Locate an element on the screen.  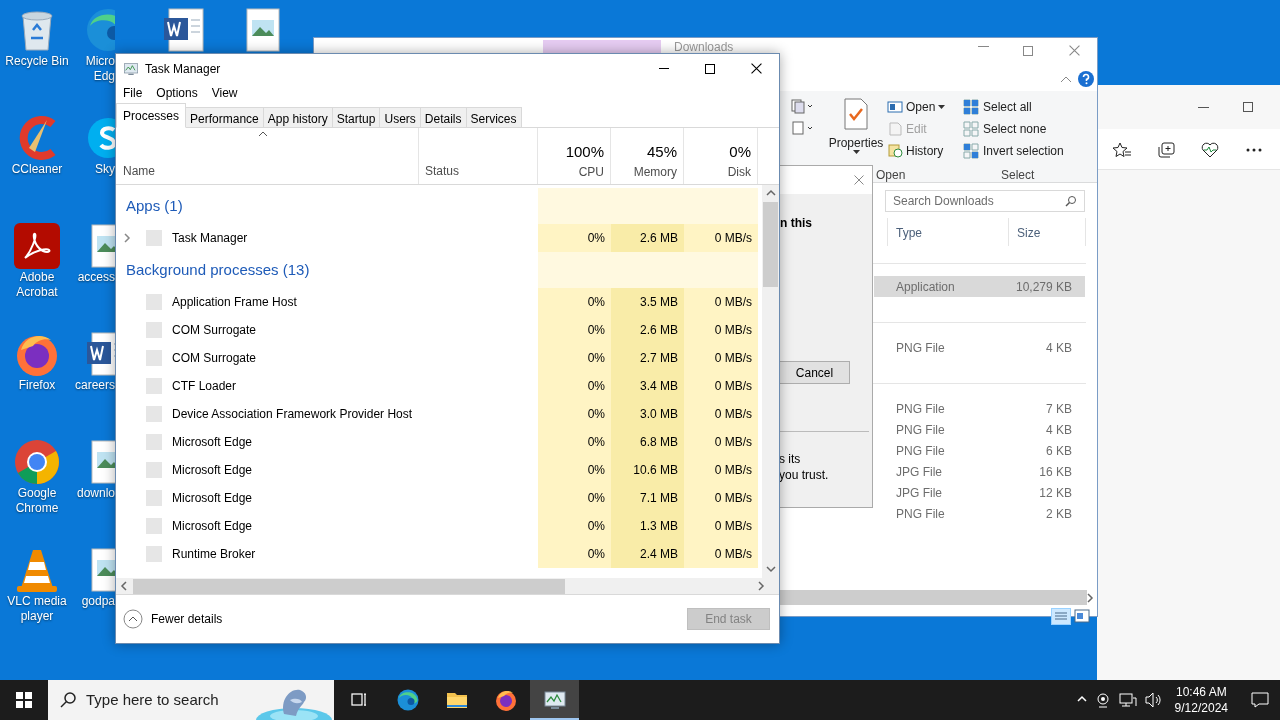
scroll-left-icon is located at coordinates (124, 586).